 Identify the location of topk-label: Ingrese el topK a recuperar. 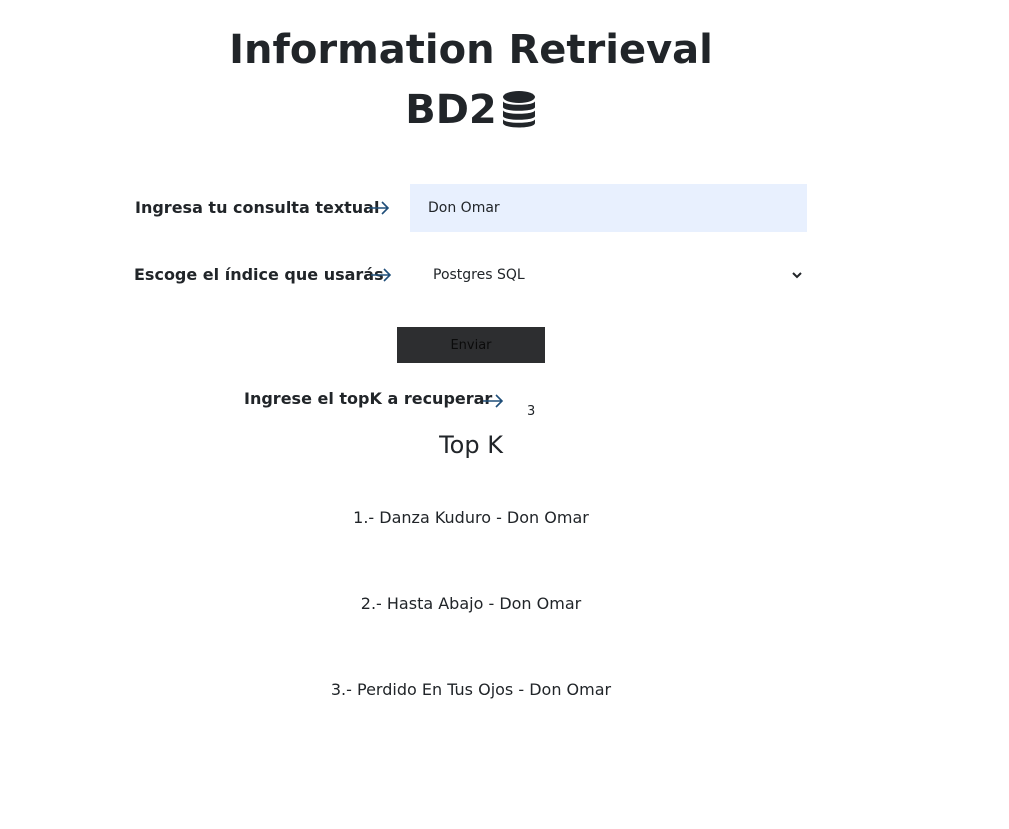
(368, 398).